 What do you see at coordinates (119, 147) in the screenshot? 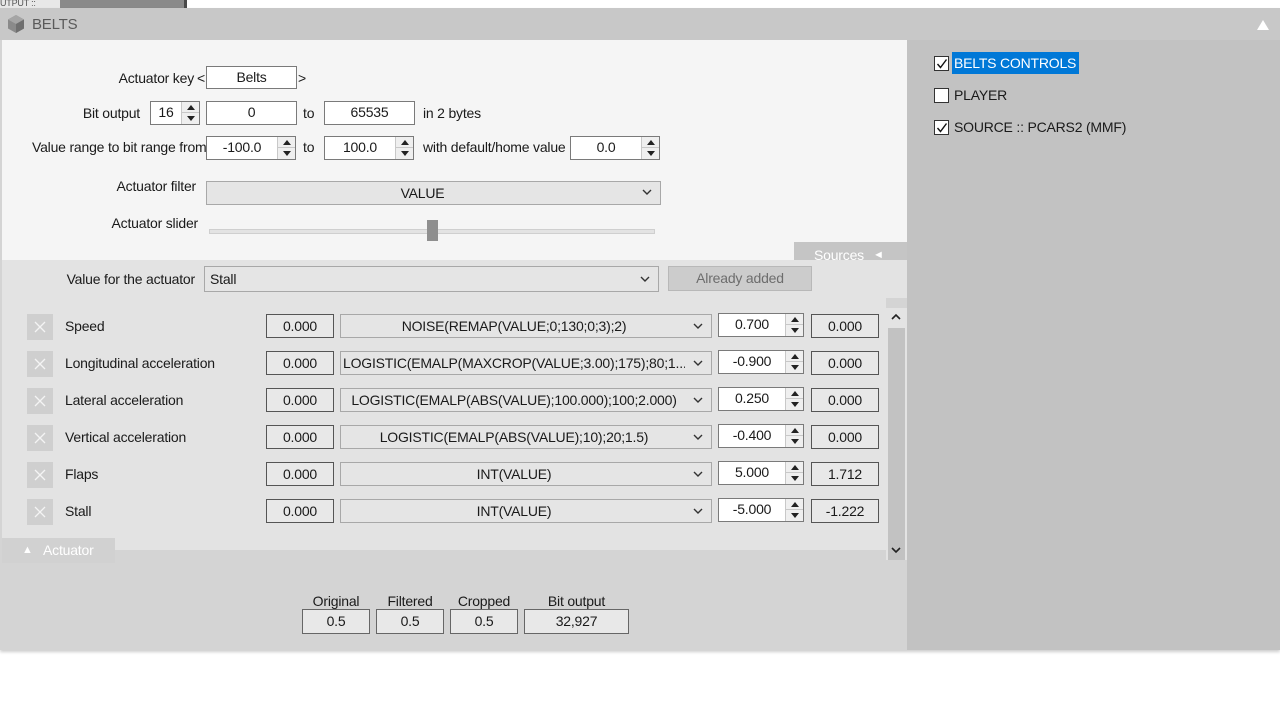
I see `value-range-label: Value range to bit range from` at bounding box center [119, 147].